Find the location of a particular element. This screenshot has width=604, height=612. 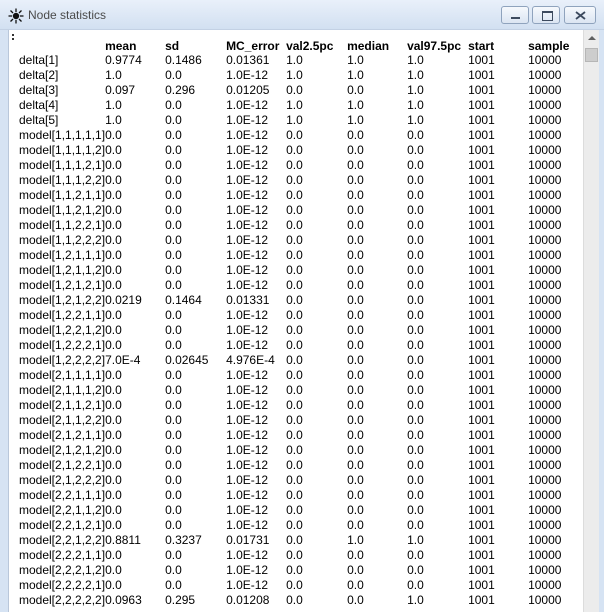

maximize-button is located at coordinates (546, 15).